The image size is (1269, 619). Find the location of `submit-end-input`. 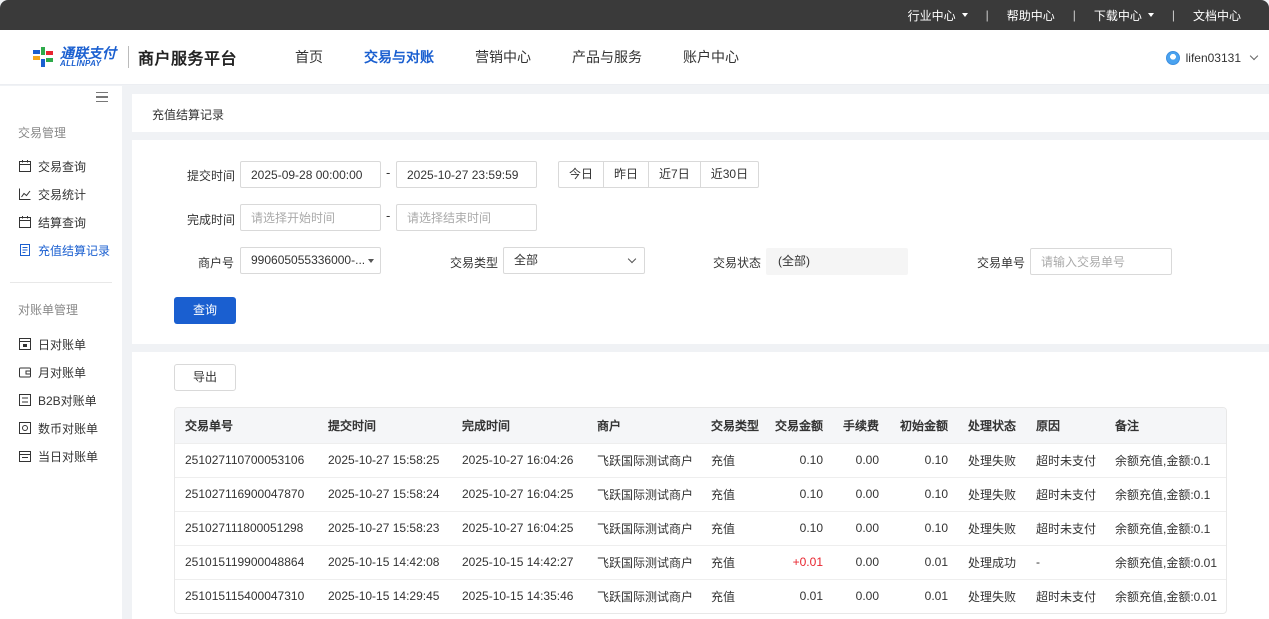

submit-end-input is located at coordinates (466, 174).